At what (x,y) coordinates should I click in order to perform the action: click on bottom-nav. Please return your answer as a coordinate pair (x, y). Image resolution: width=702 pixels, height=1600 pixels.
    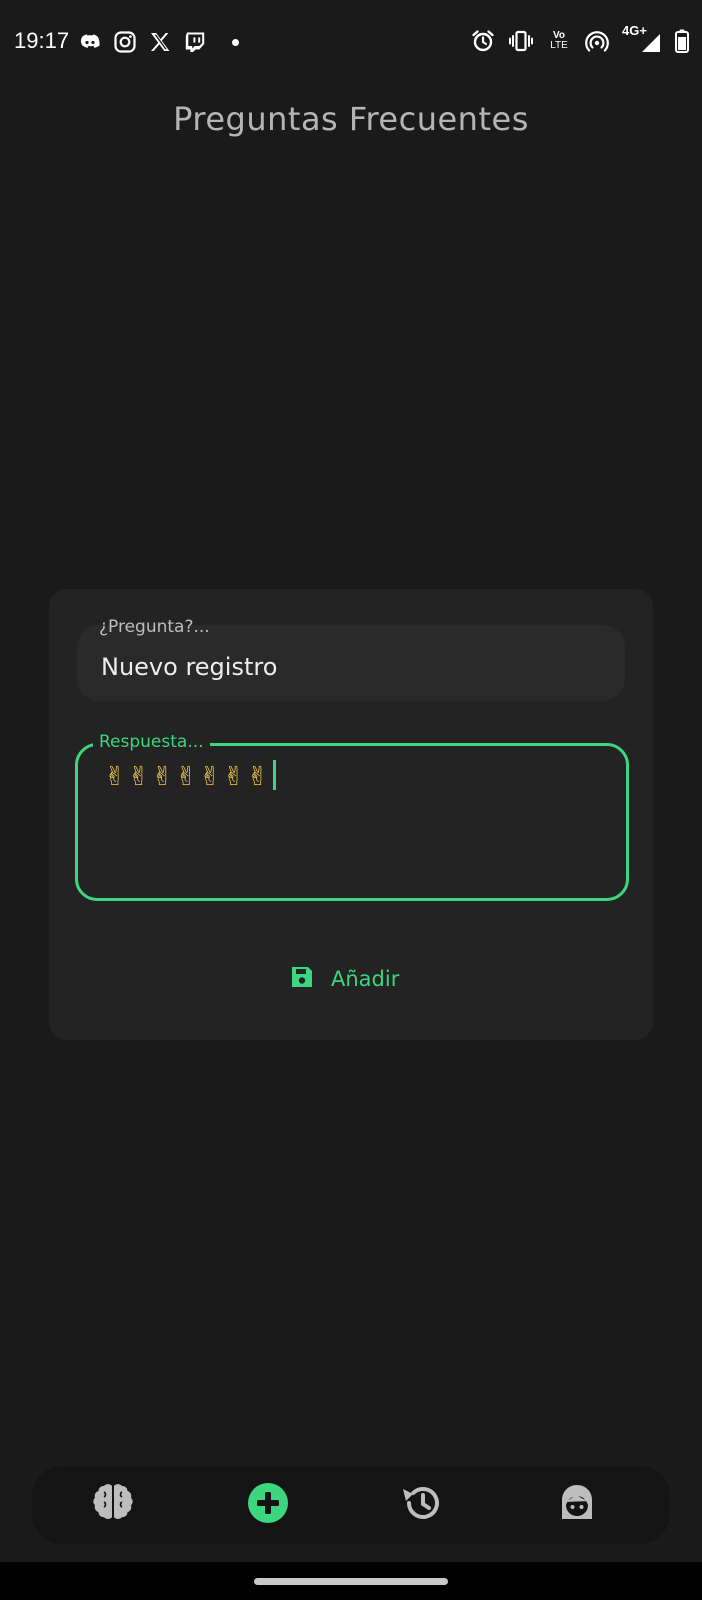
    Looking at the image, I should click on (351, 1505).